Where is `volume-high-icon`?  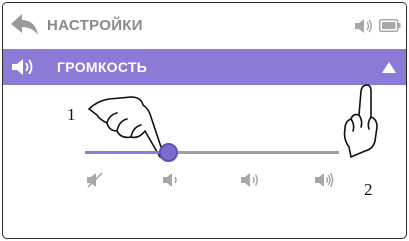
volume-high-icon is located at coordinates (324, 180).